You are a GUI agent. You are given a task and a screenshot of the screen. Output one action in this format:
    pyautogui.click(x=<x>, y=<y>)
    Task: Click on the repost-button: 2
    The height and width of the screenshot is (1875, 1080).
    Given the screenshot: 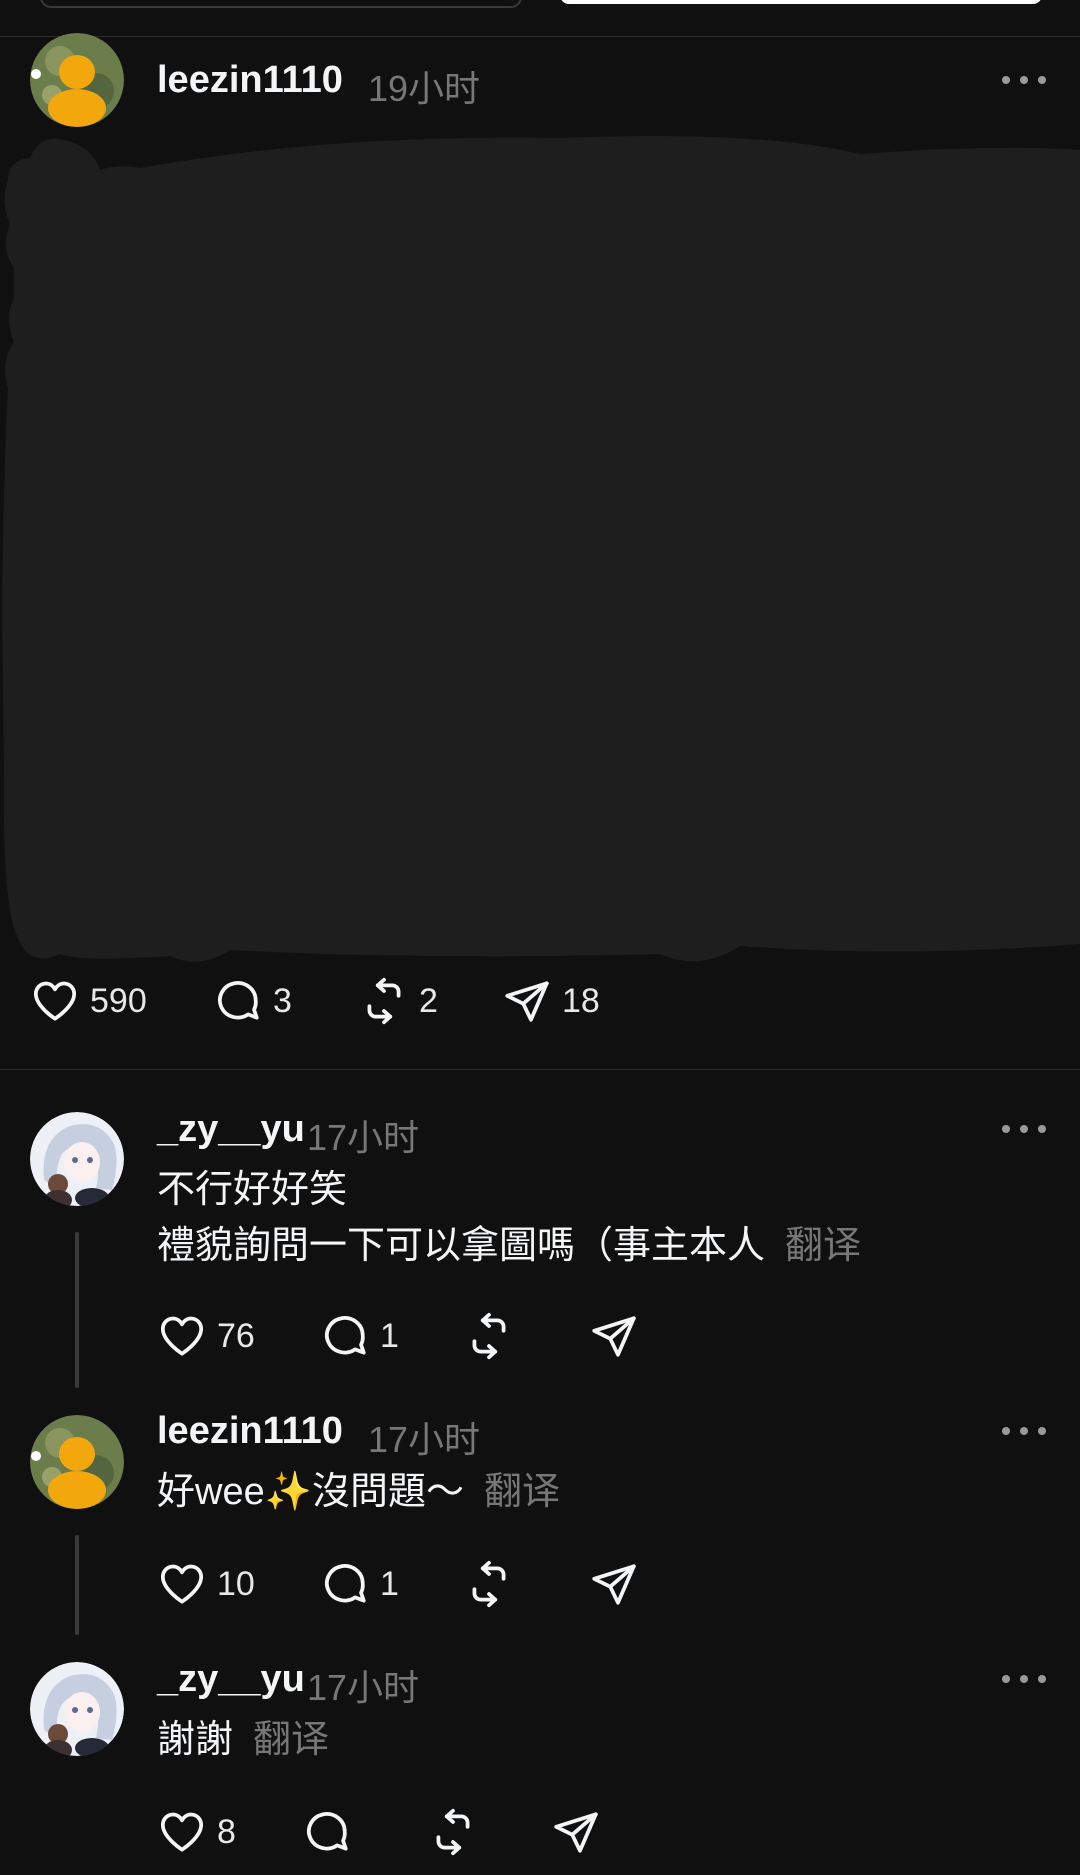 What is the action you would take?
    pyautogui.click(x=398, y=1001)
    